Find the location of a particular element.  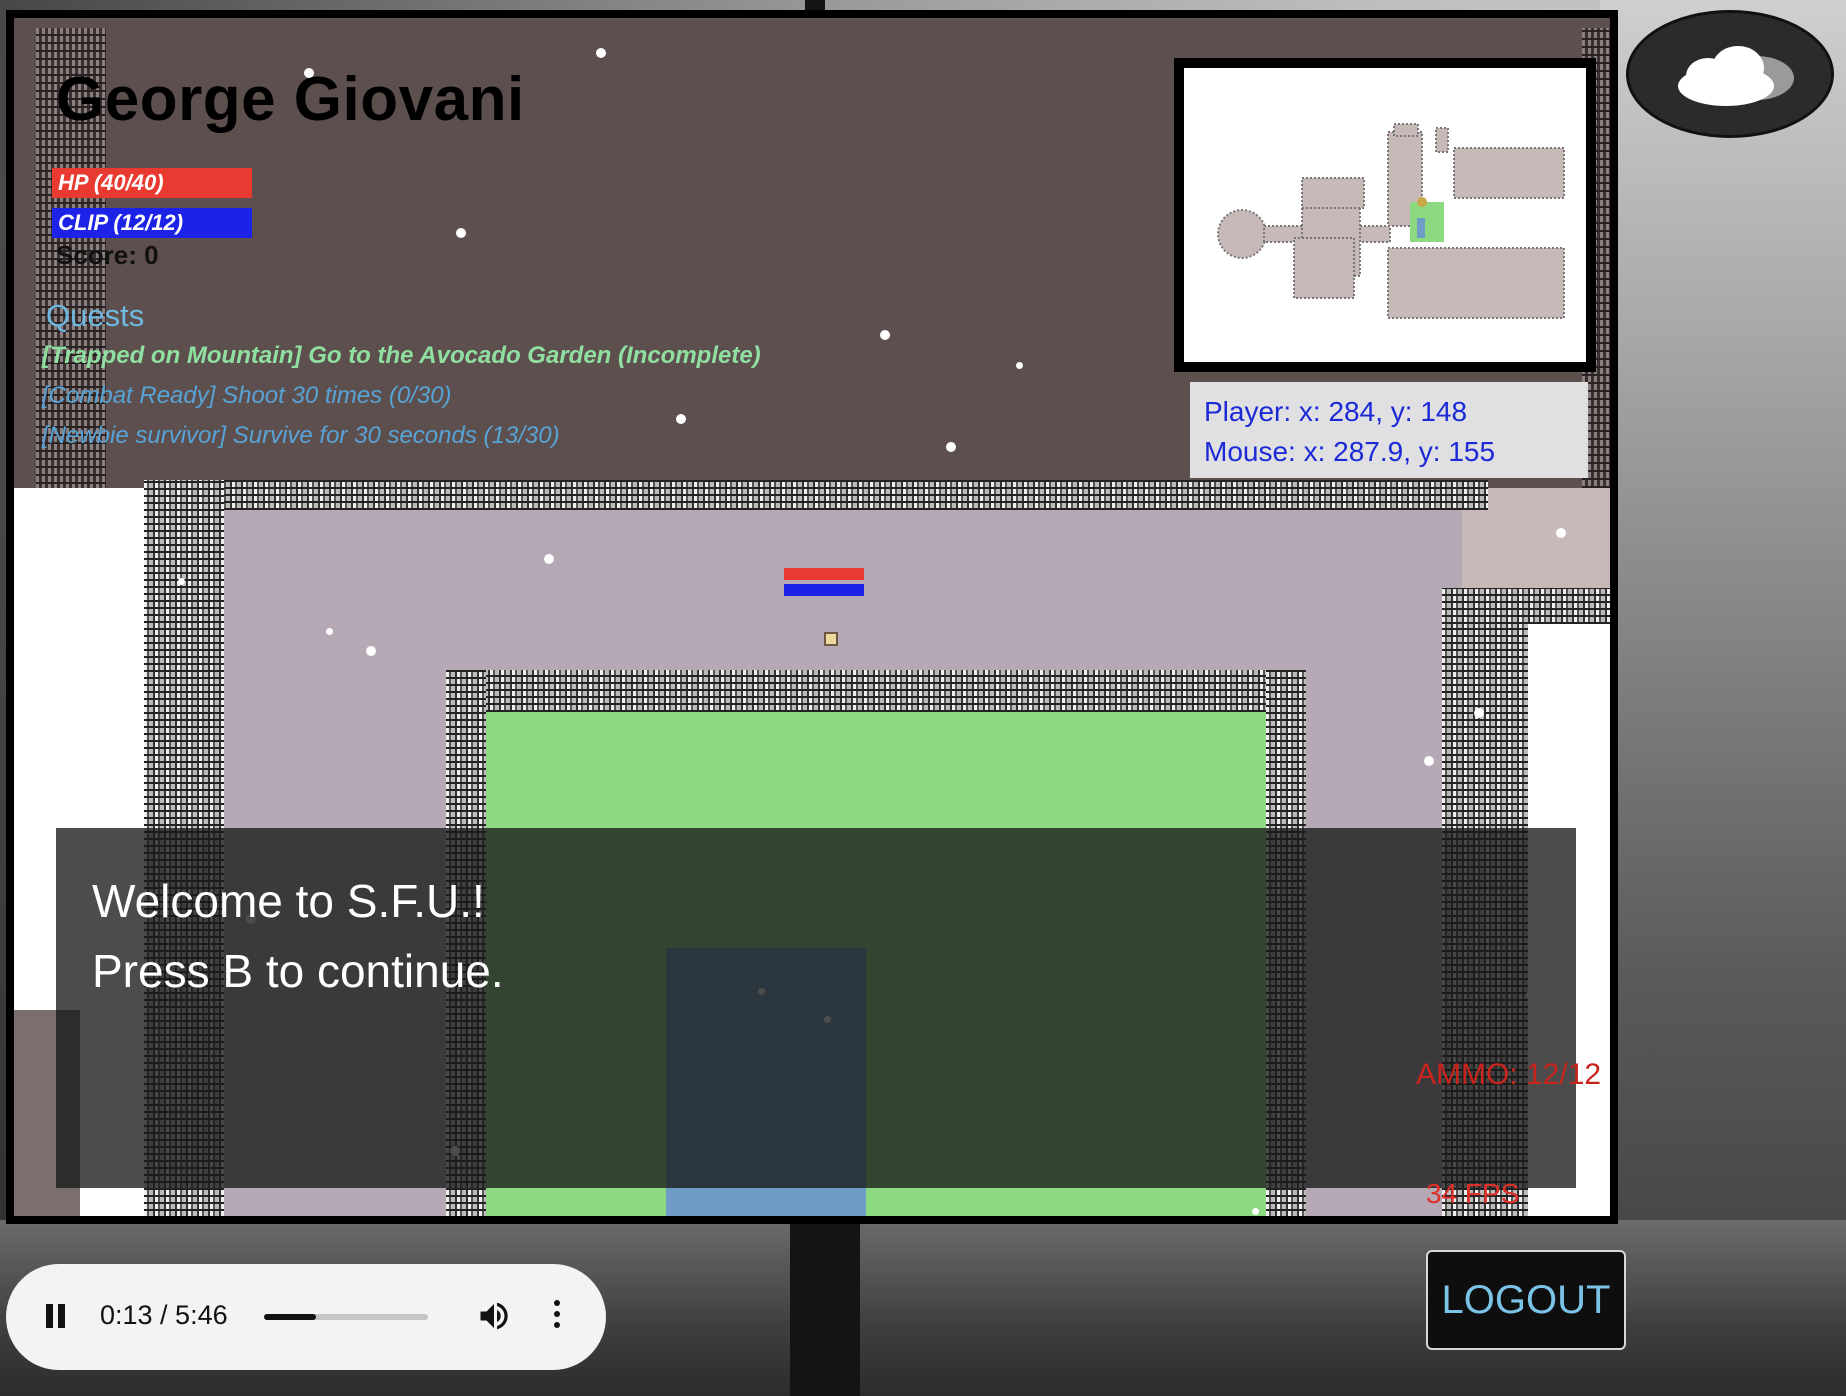

player-coords: Player: x: 284, y: 148 is located at coordinates (1336, 411).